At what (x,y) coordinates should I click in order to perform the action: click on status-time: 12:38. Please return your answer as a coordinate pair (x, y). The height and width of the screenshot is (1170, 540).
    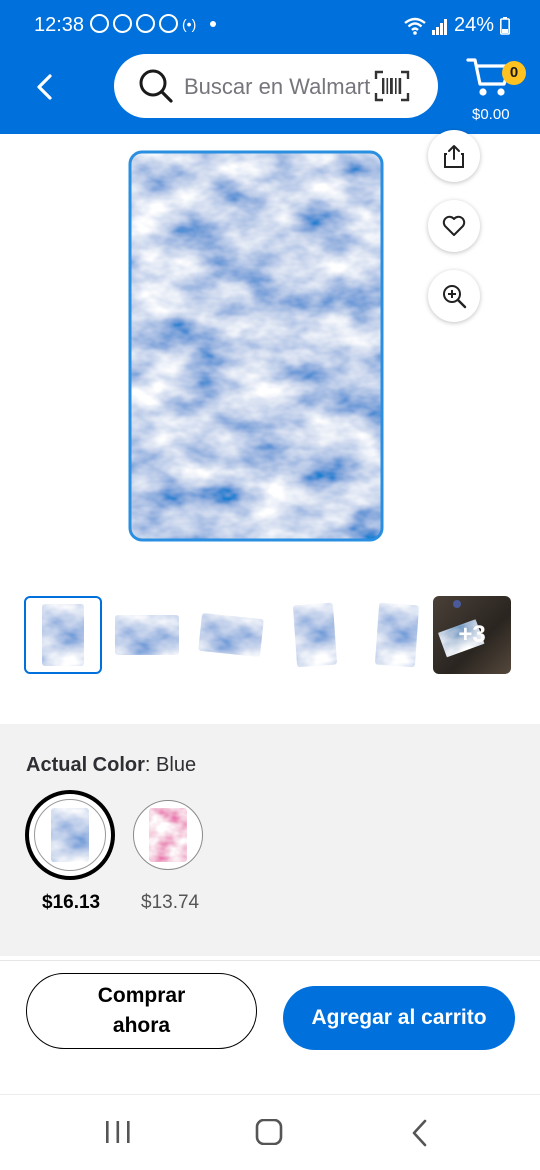
    Looking at the image, I should click on (59, 25).